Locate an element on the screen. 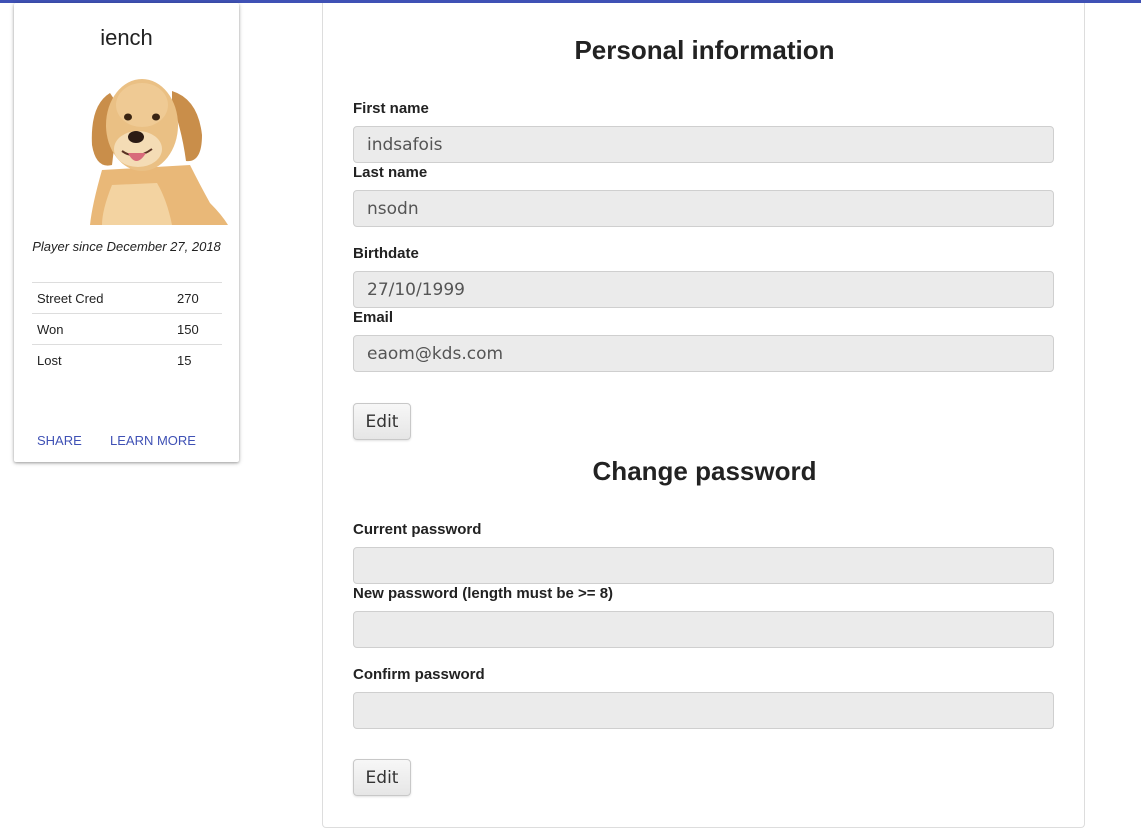 The height and width of the screenshot is (835, 1141). stat-value: 270 is located at coordinates (197, 298).